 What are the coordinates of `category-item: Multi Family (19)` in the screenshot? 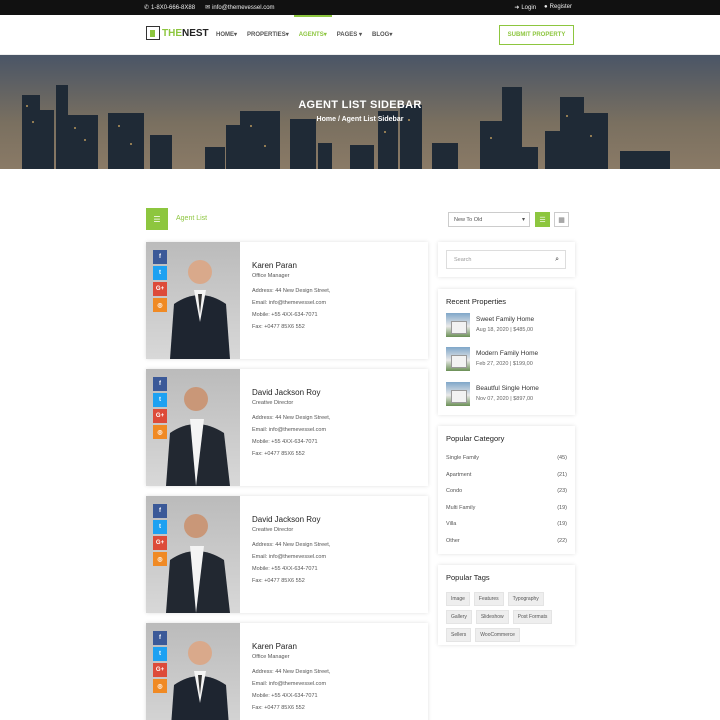 It's located at (506, 508).